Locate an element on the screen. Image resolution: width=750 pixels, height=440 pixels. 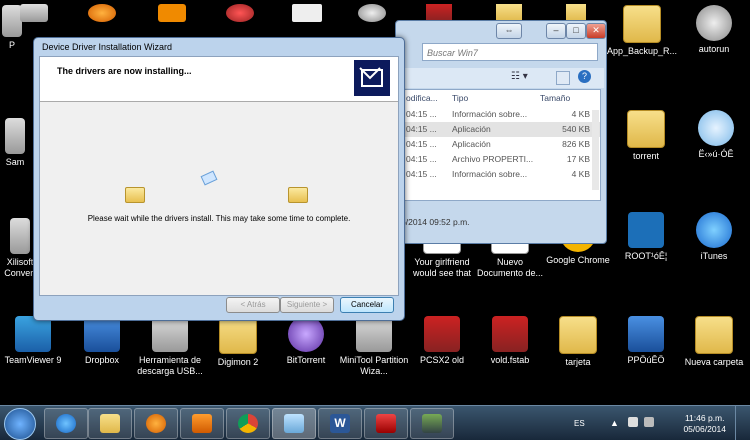
desktop-icon-torrent: torrent is located at coordinates (646, 136).